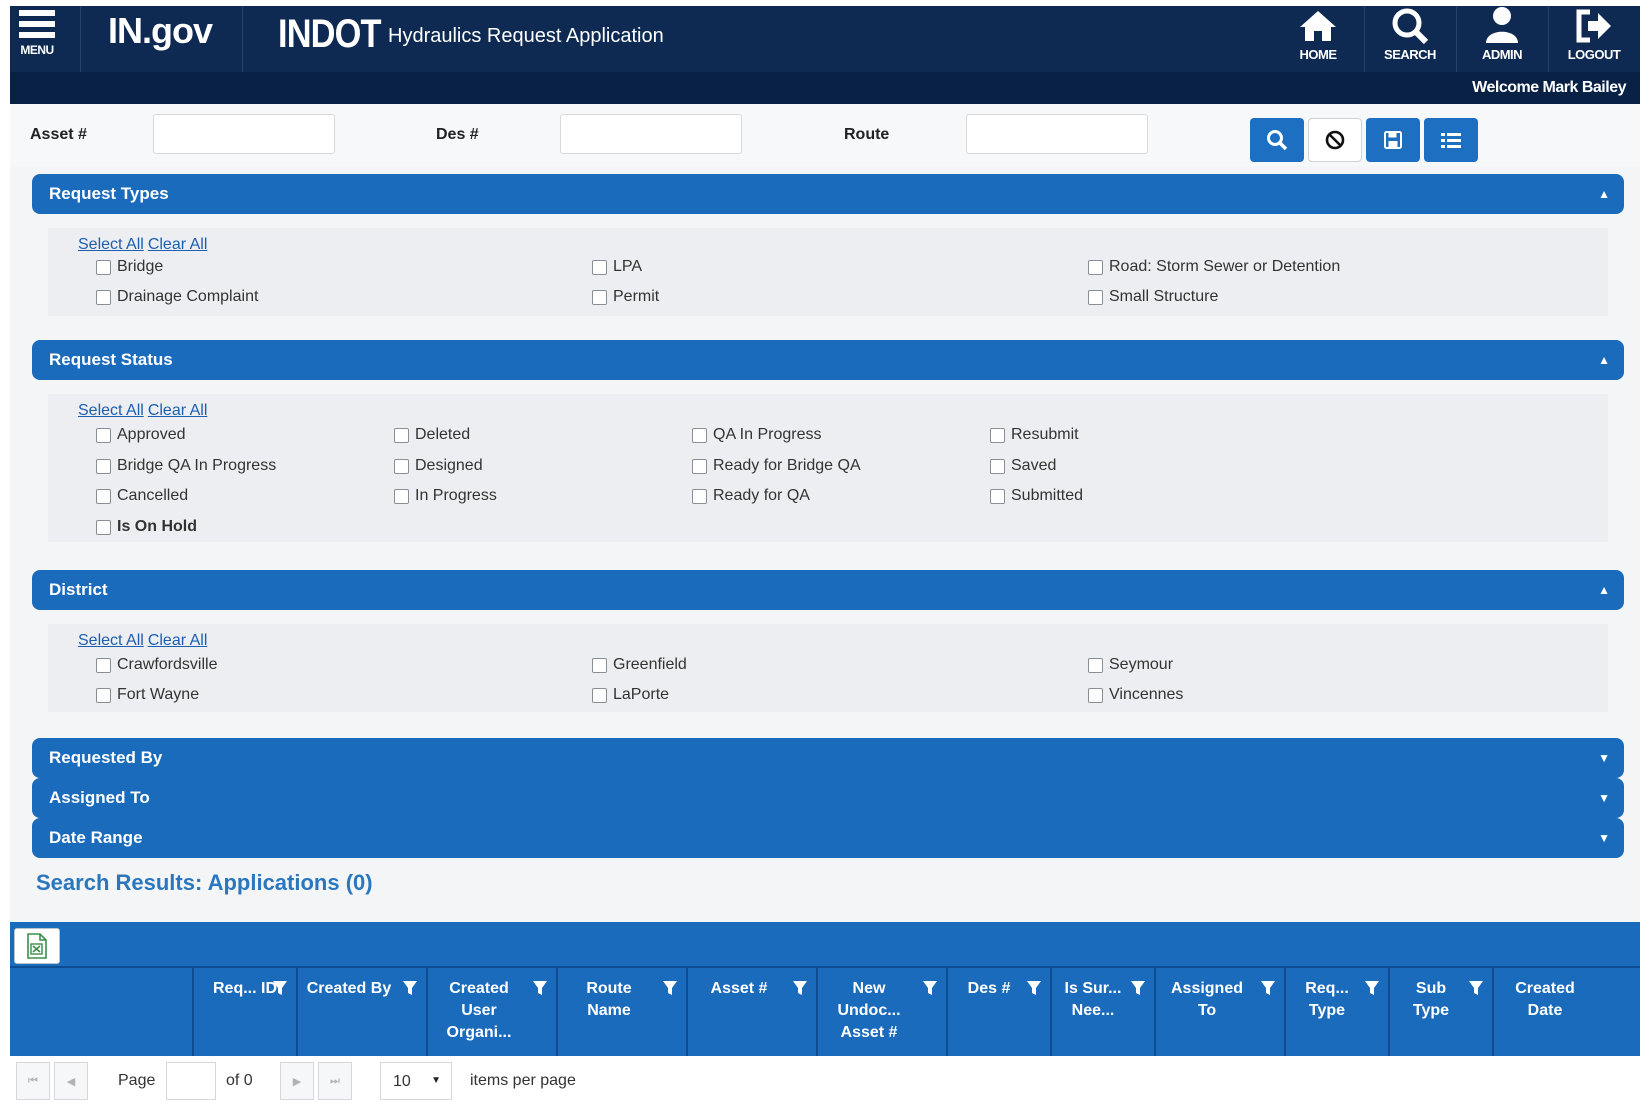  What do you see at coordinates (617, 267) in the screenshot?
I see `checkbox-lpa: LPA` at bounding box center [617, 267].